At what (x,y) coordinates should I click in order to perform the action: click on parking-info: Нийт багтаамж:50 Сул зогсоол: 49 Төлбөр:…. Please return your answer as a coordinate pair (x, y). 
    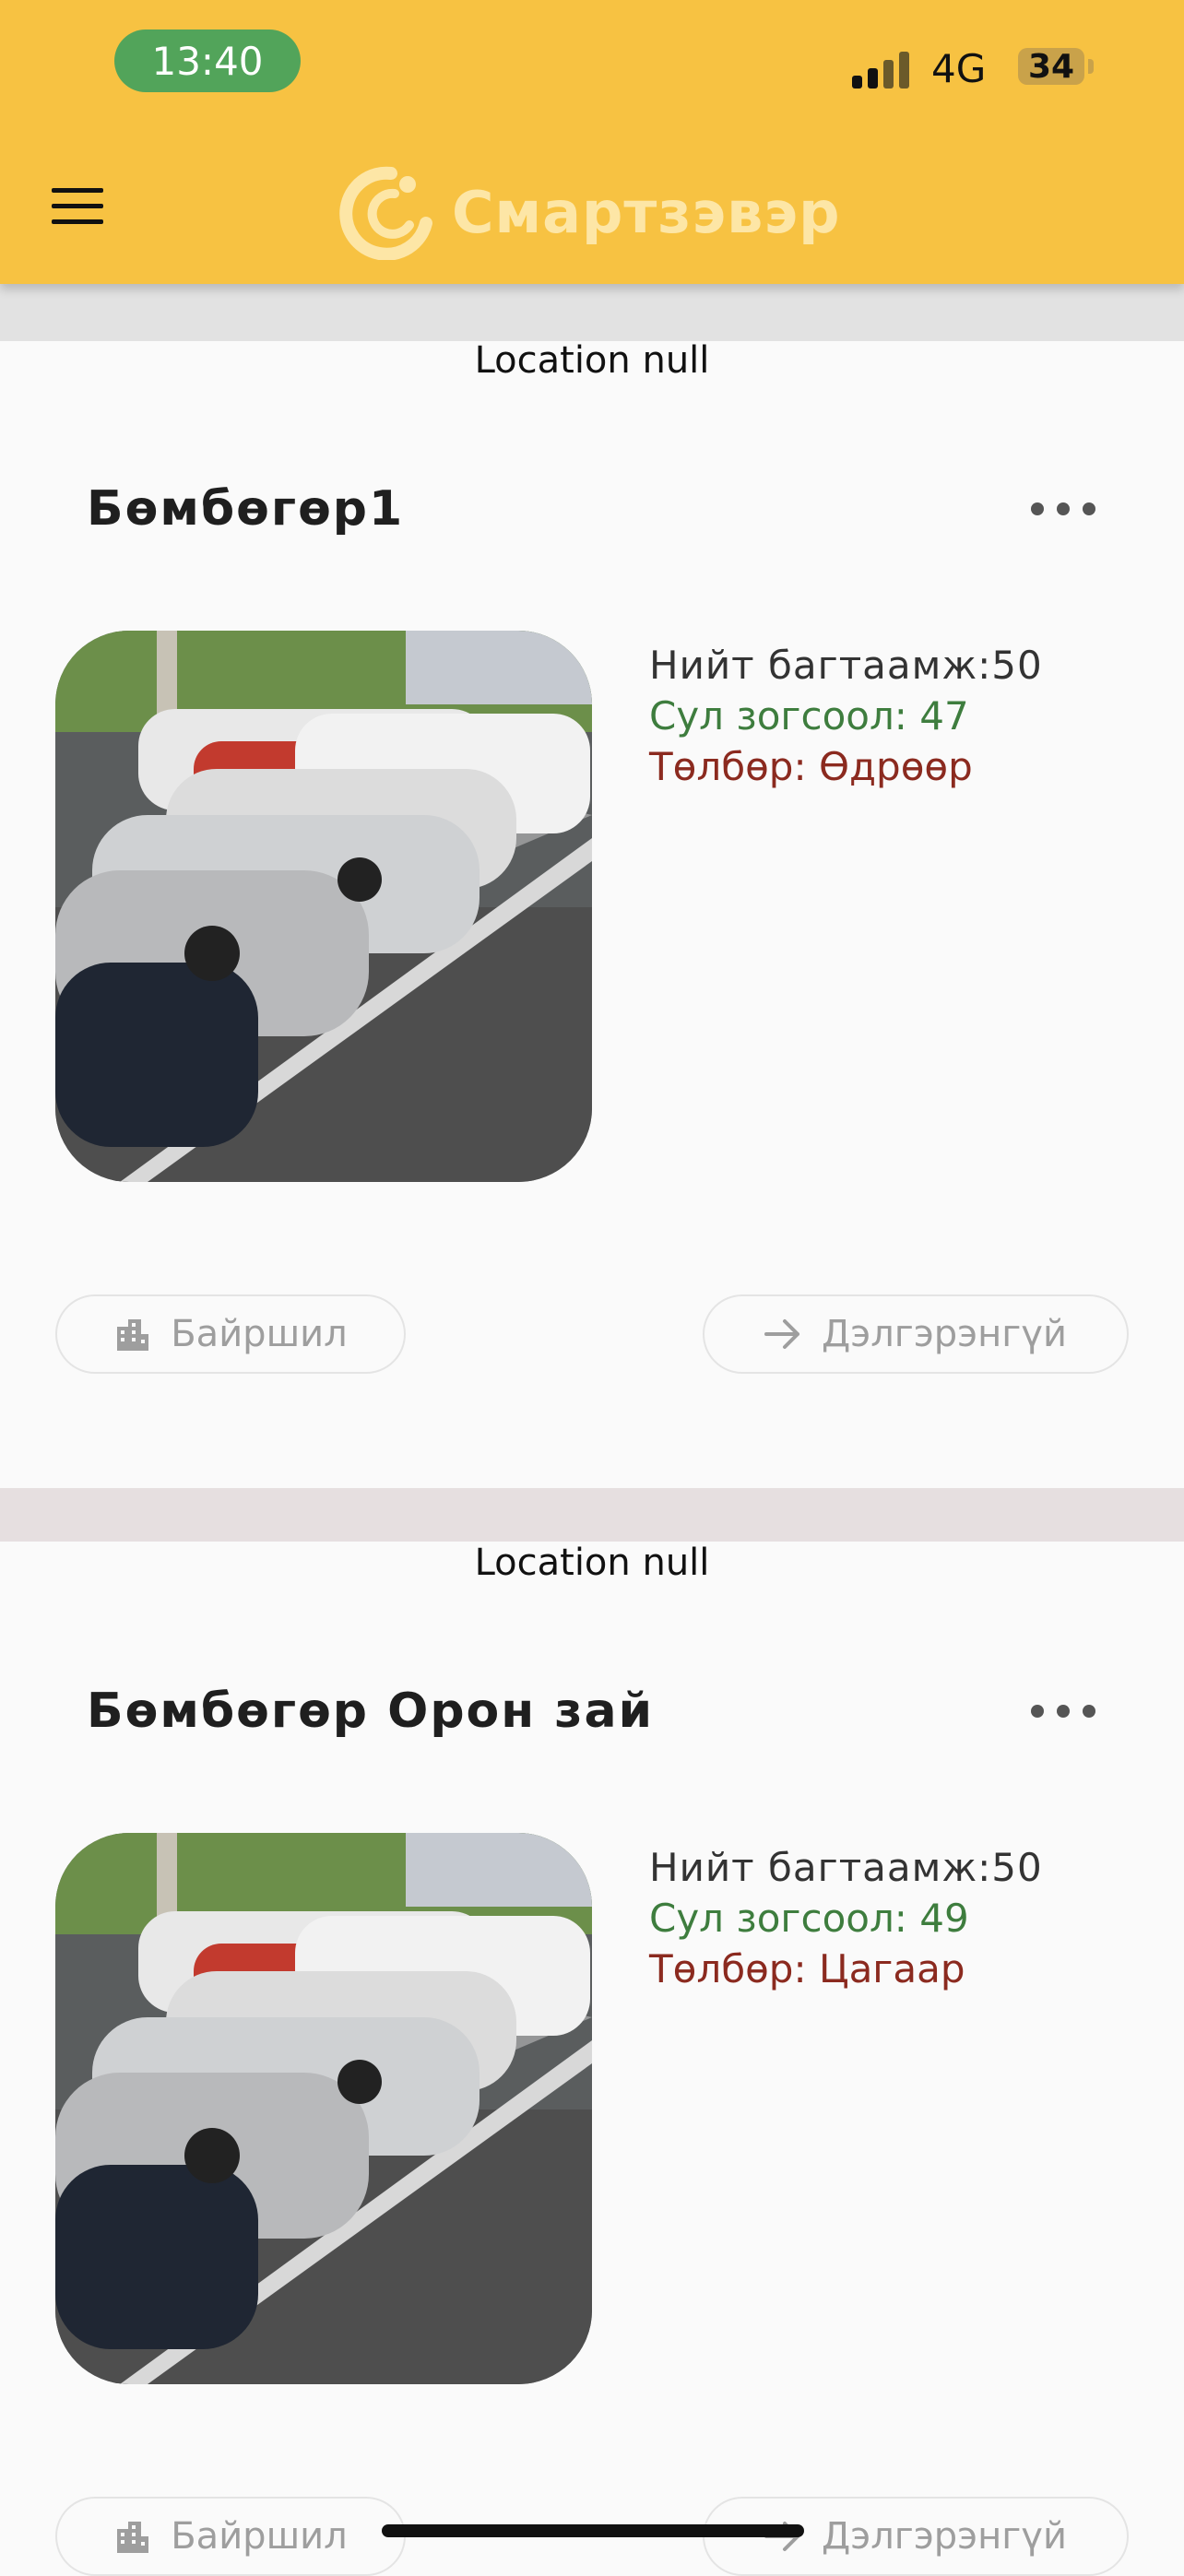
    Looking at the image, I should click on (846, 1918).